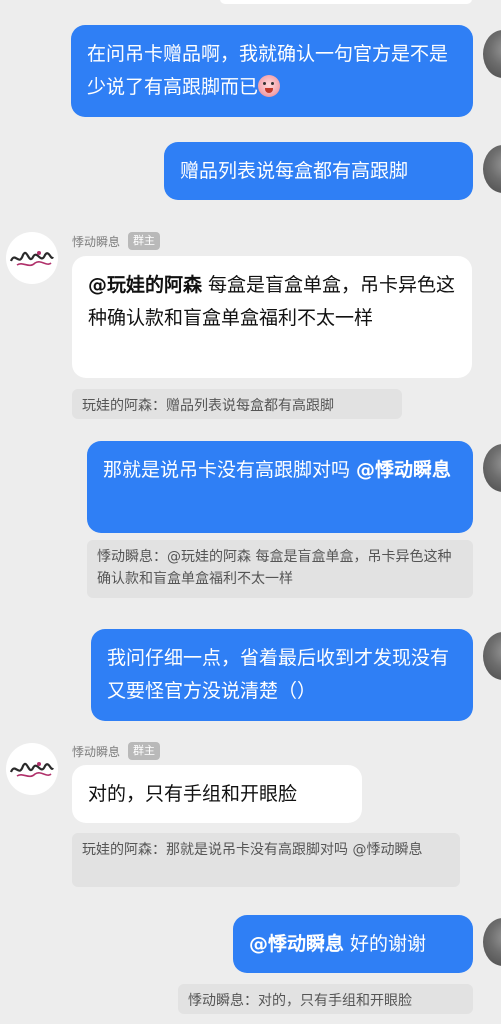 This screenshot has height=1024, width=501. I want to click on reply-quote: 悸动瞬息：@玩娃的阿森 每盒是盲盒单盒，吊卡异色这种确认款和盲盒单盒福利不太一样, so click(280, 569).